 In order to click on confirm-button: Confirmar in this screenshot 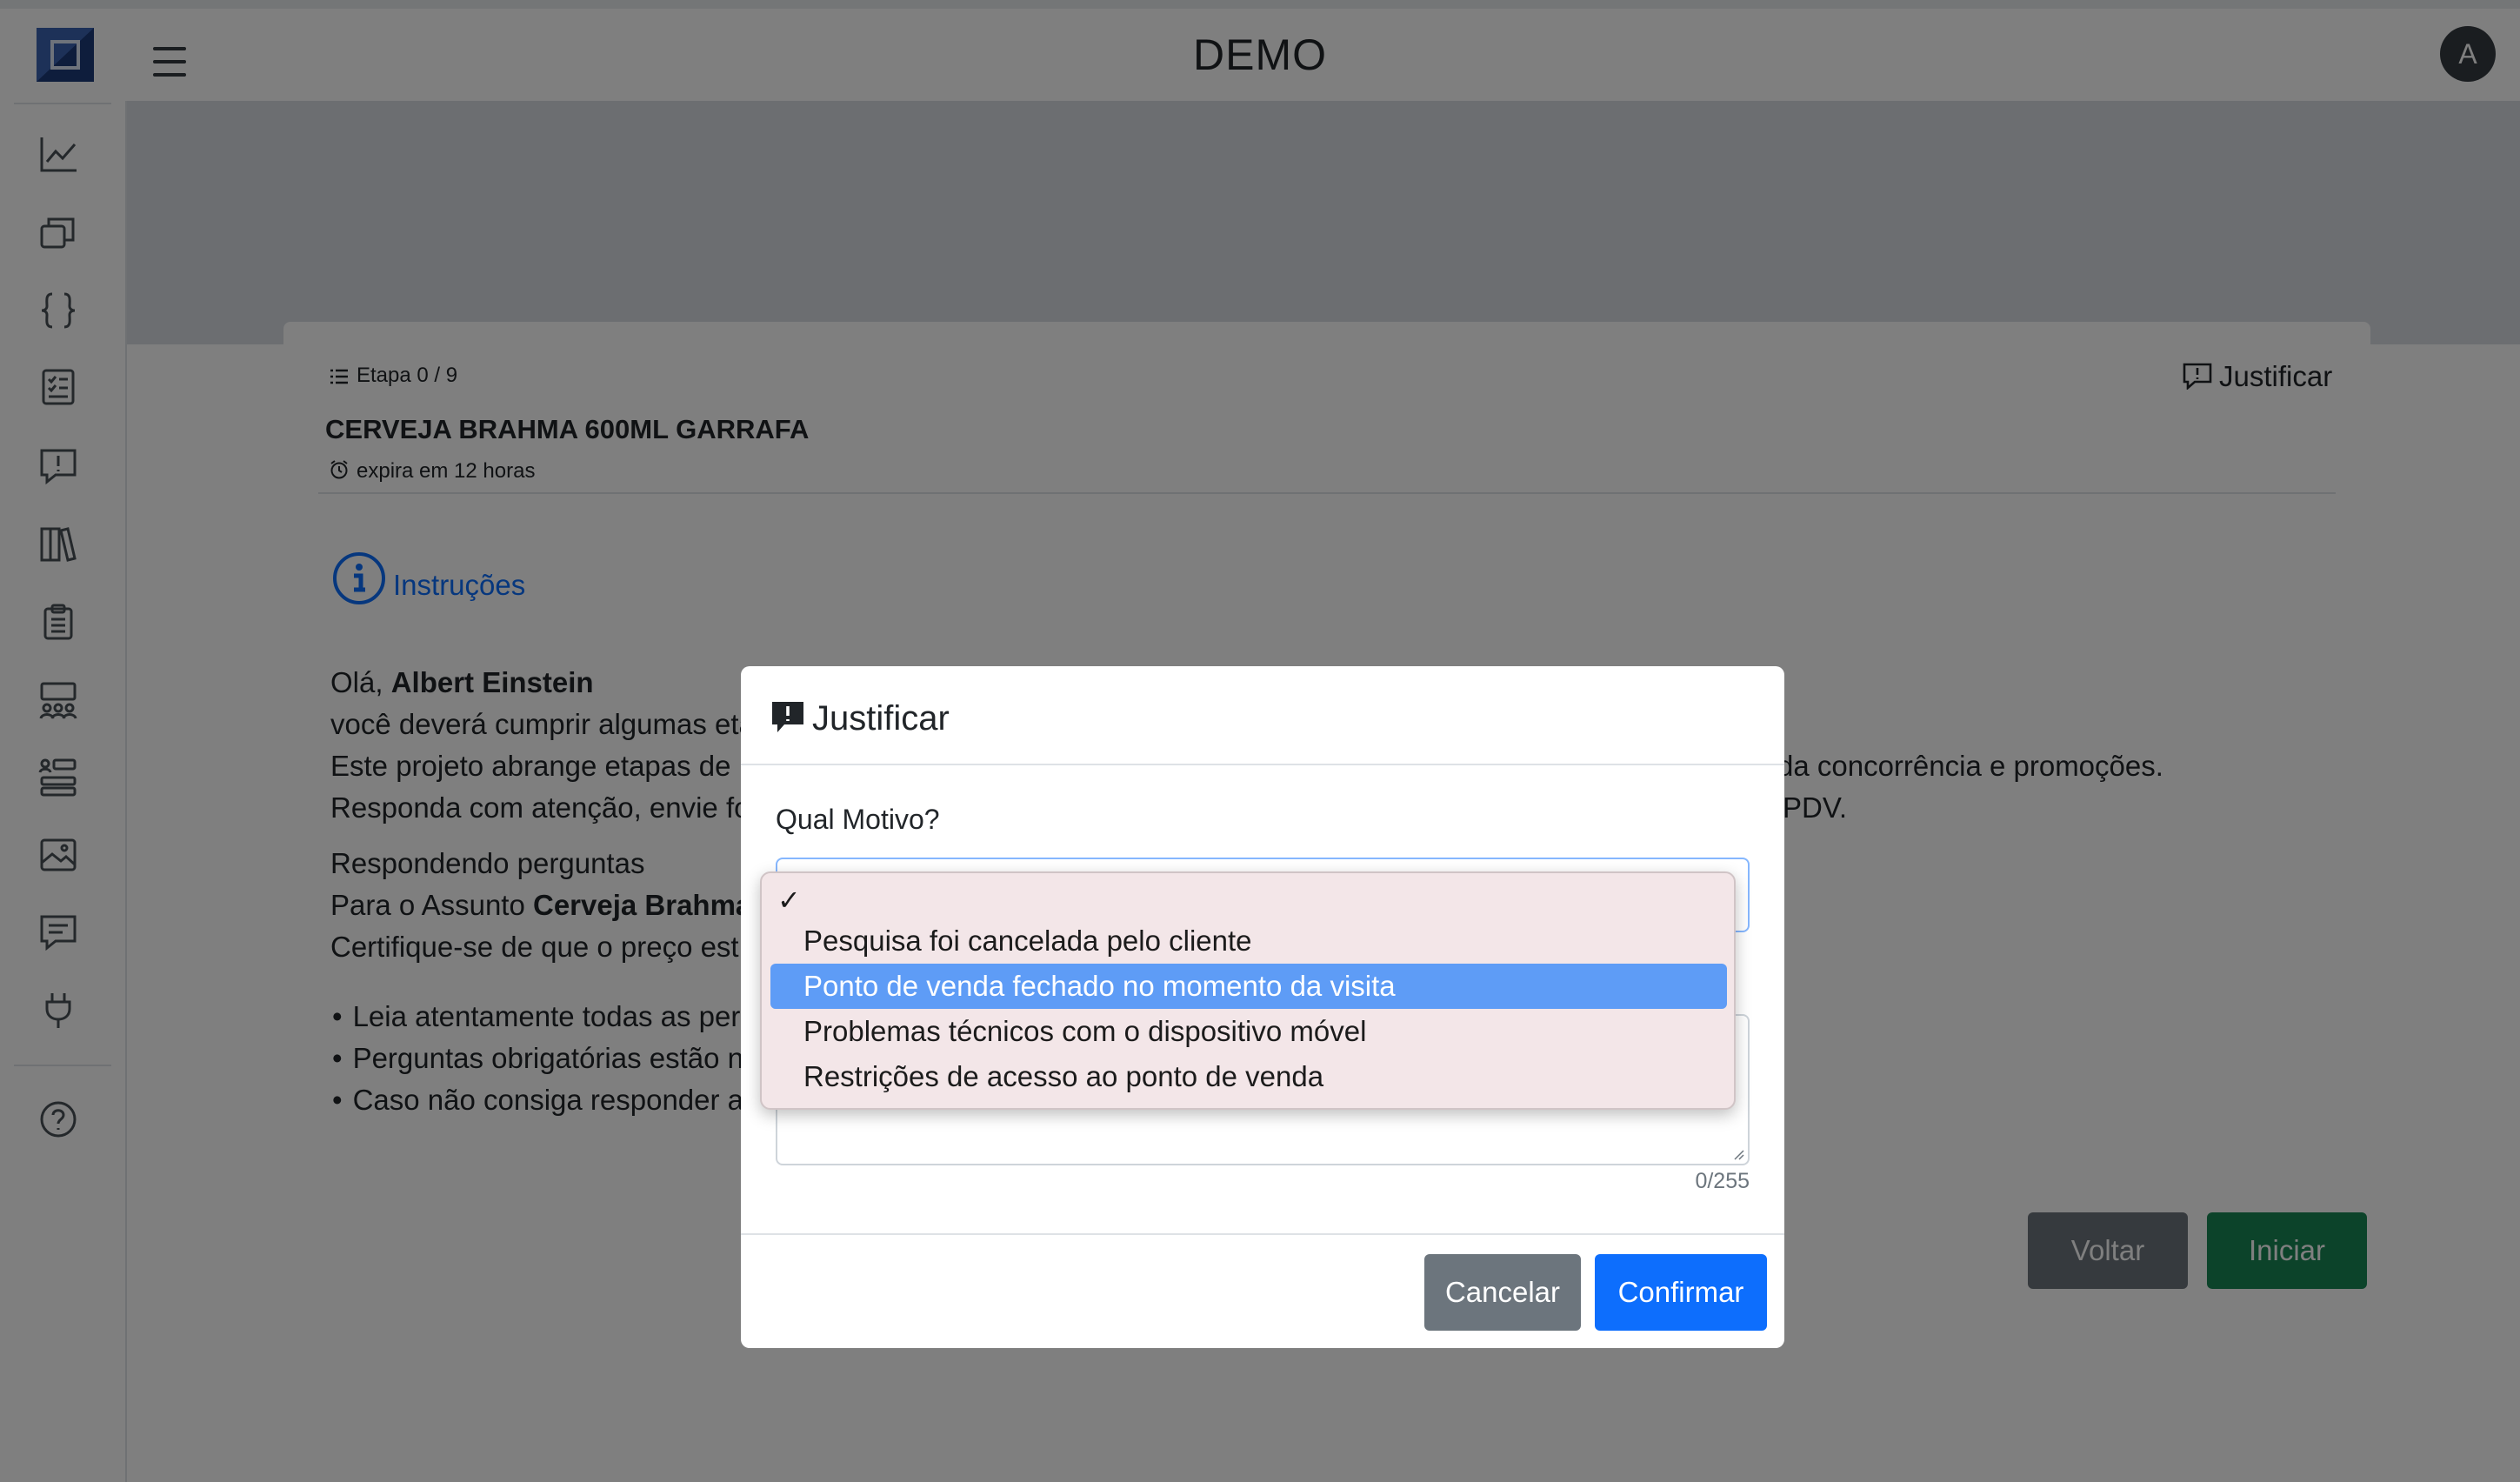, I will do `click(1681, 1292)`.